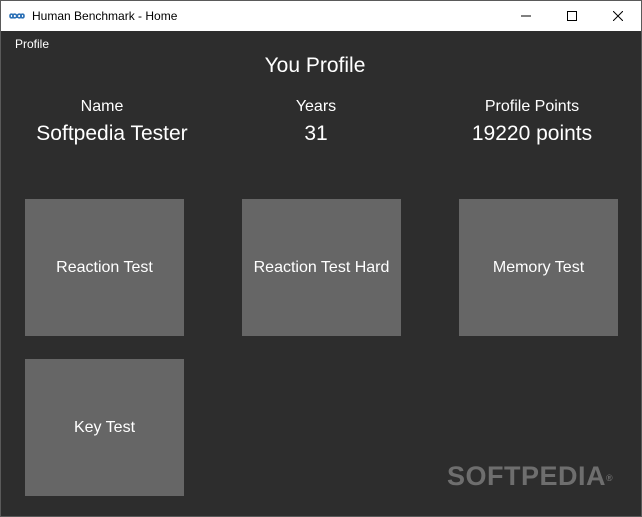 This screenshot has height=517, width=642. I want to click on years-value: 31, so click(316, 133).